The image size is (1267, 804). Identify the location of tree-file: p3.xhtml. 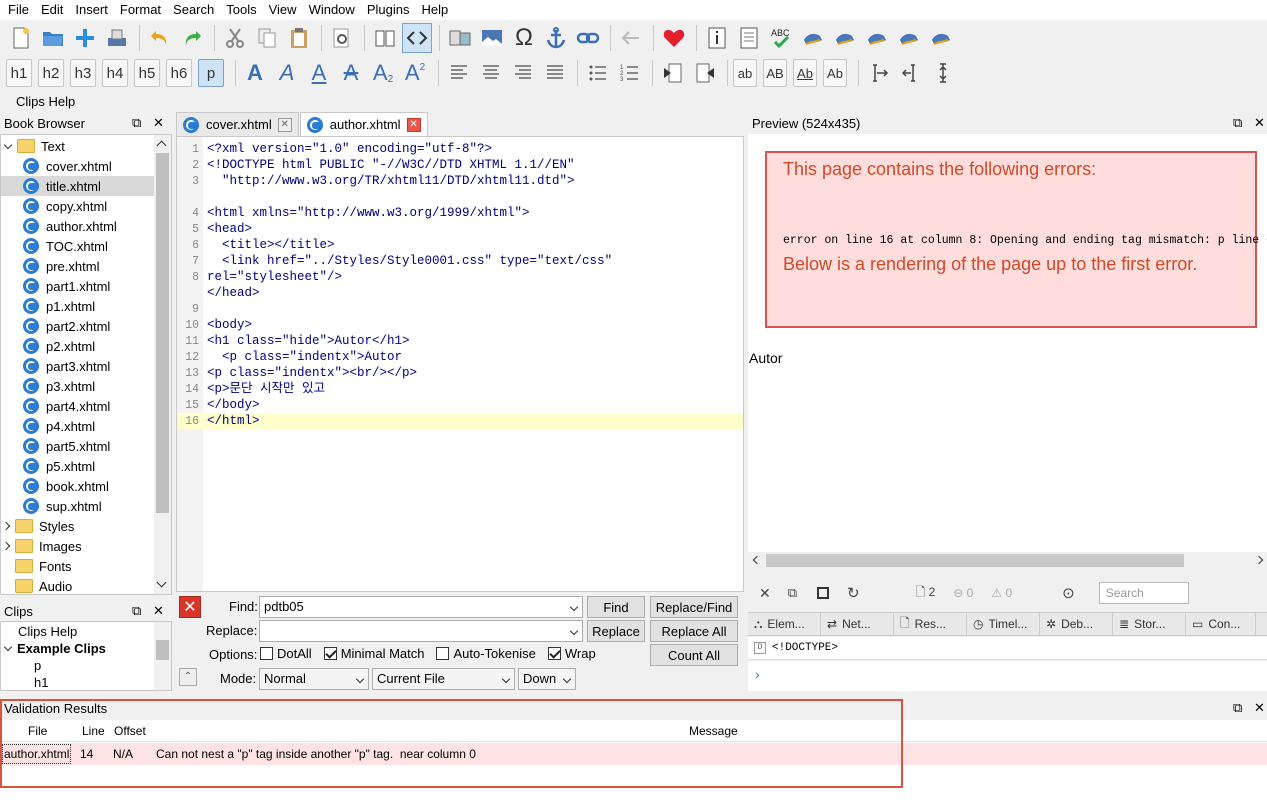
(86, 386).